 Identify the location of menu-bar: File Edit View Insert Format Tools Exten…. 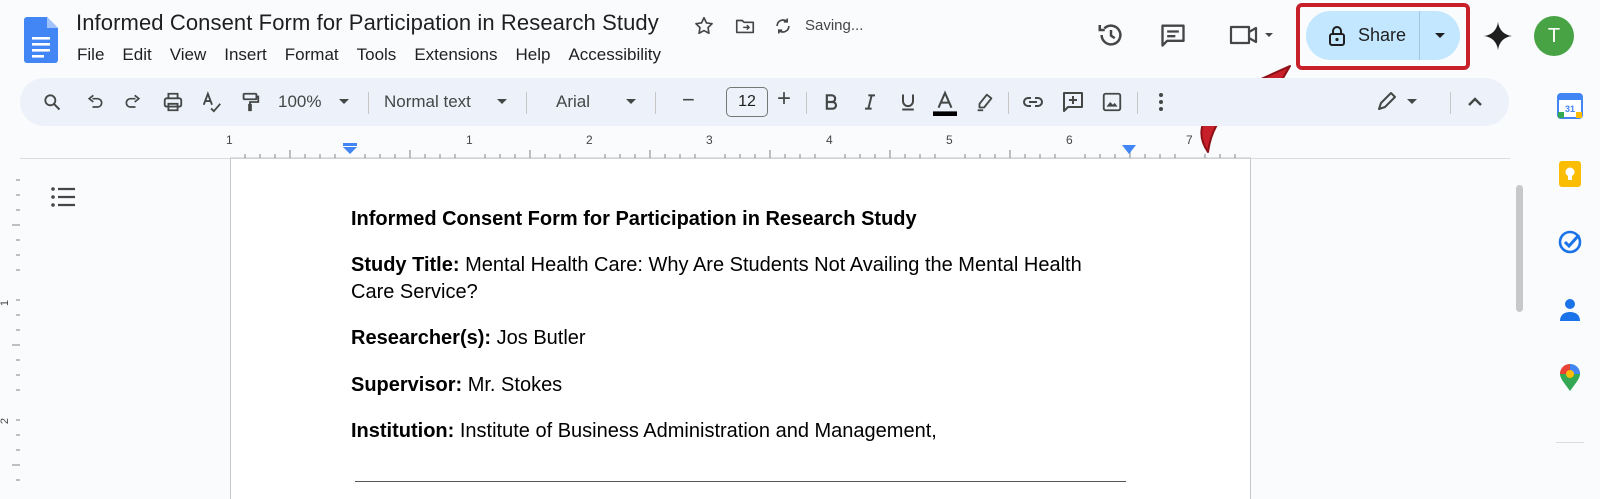
(369, 55).